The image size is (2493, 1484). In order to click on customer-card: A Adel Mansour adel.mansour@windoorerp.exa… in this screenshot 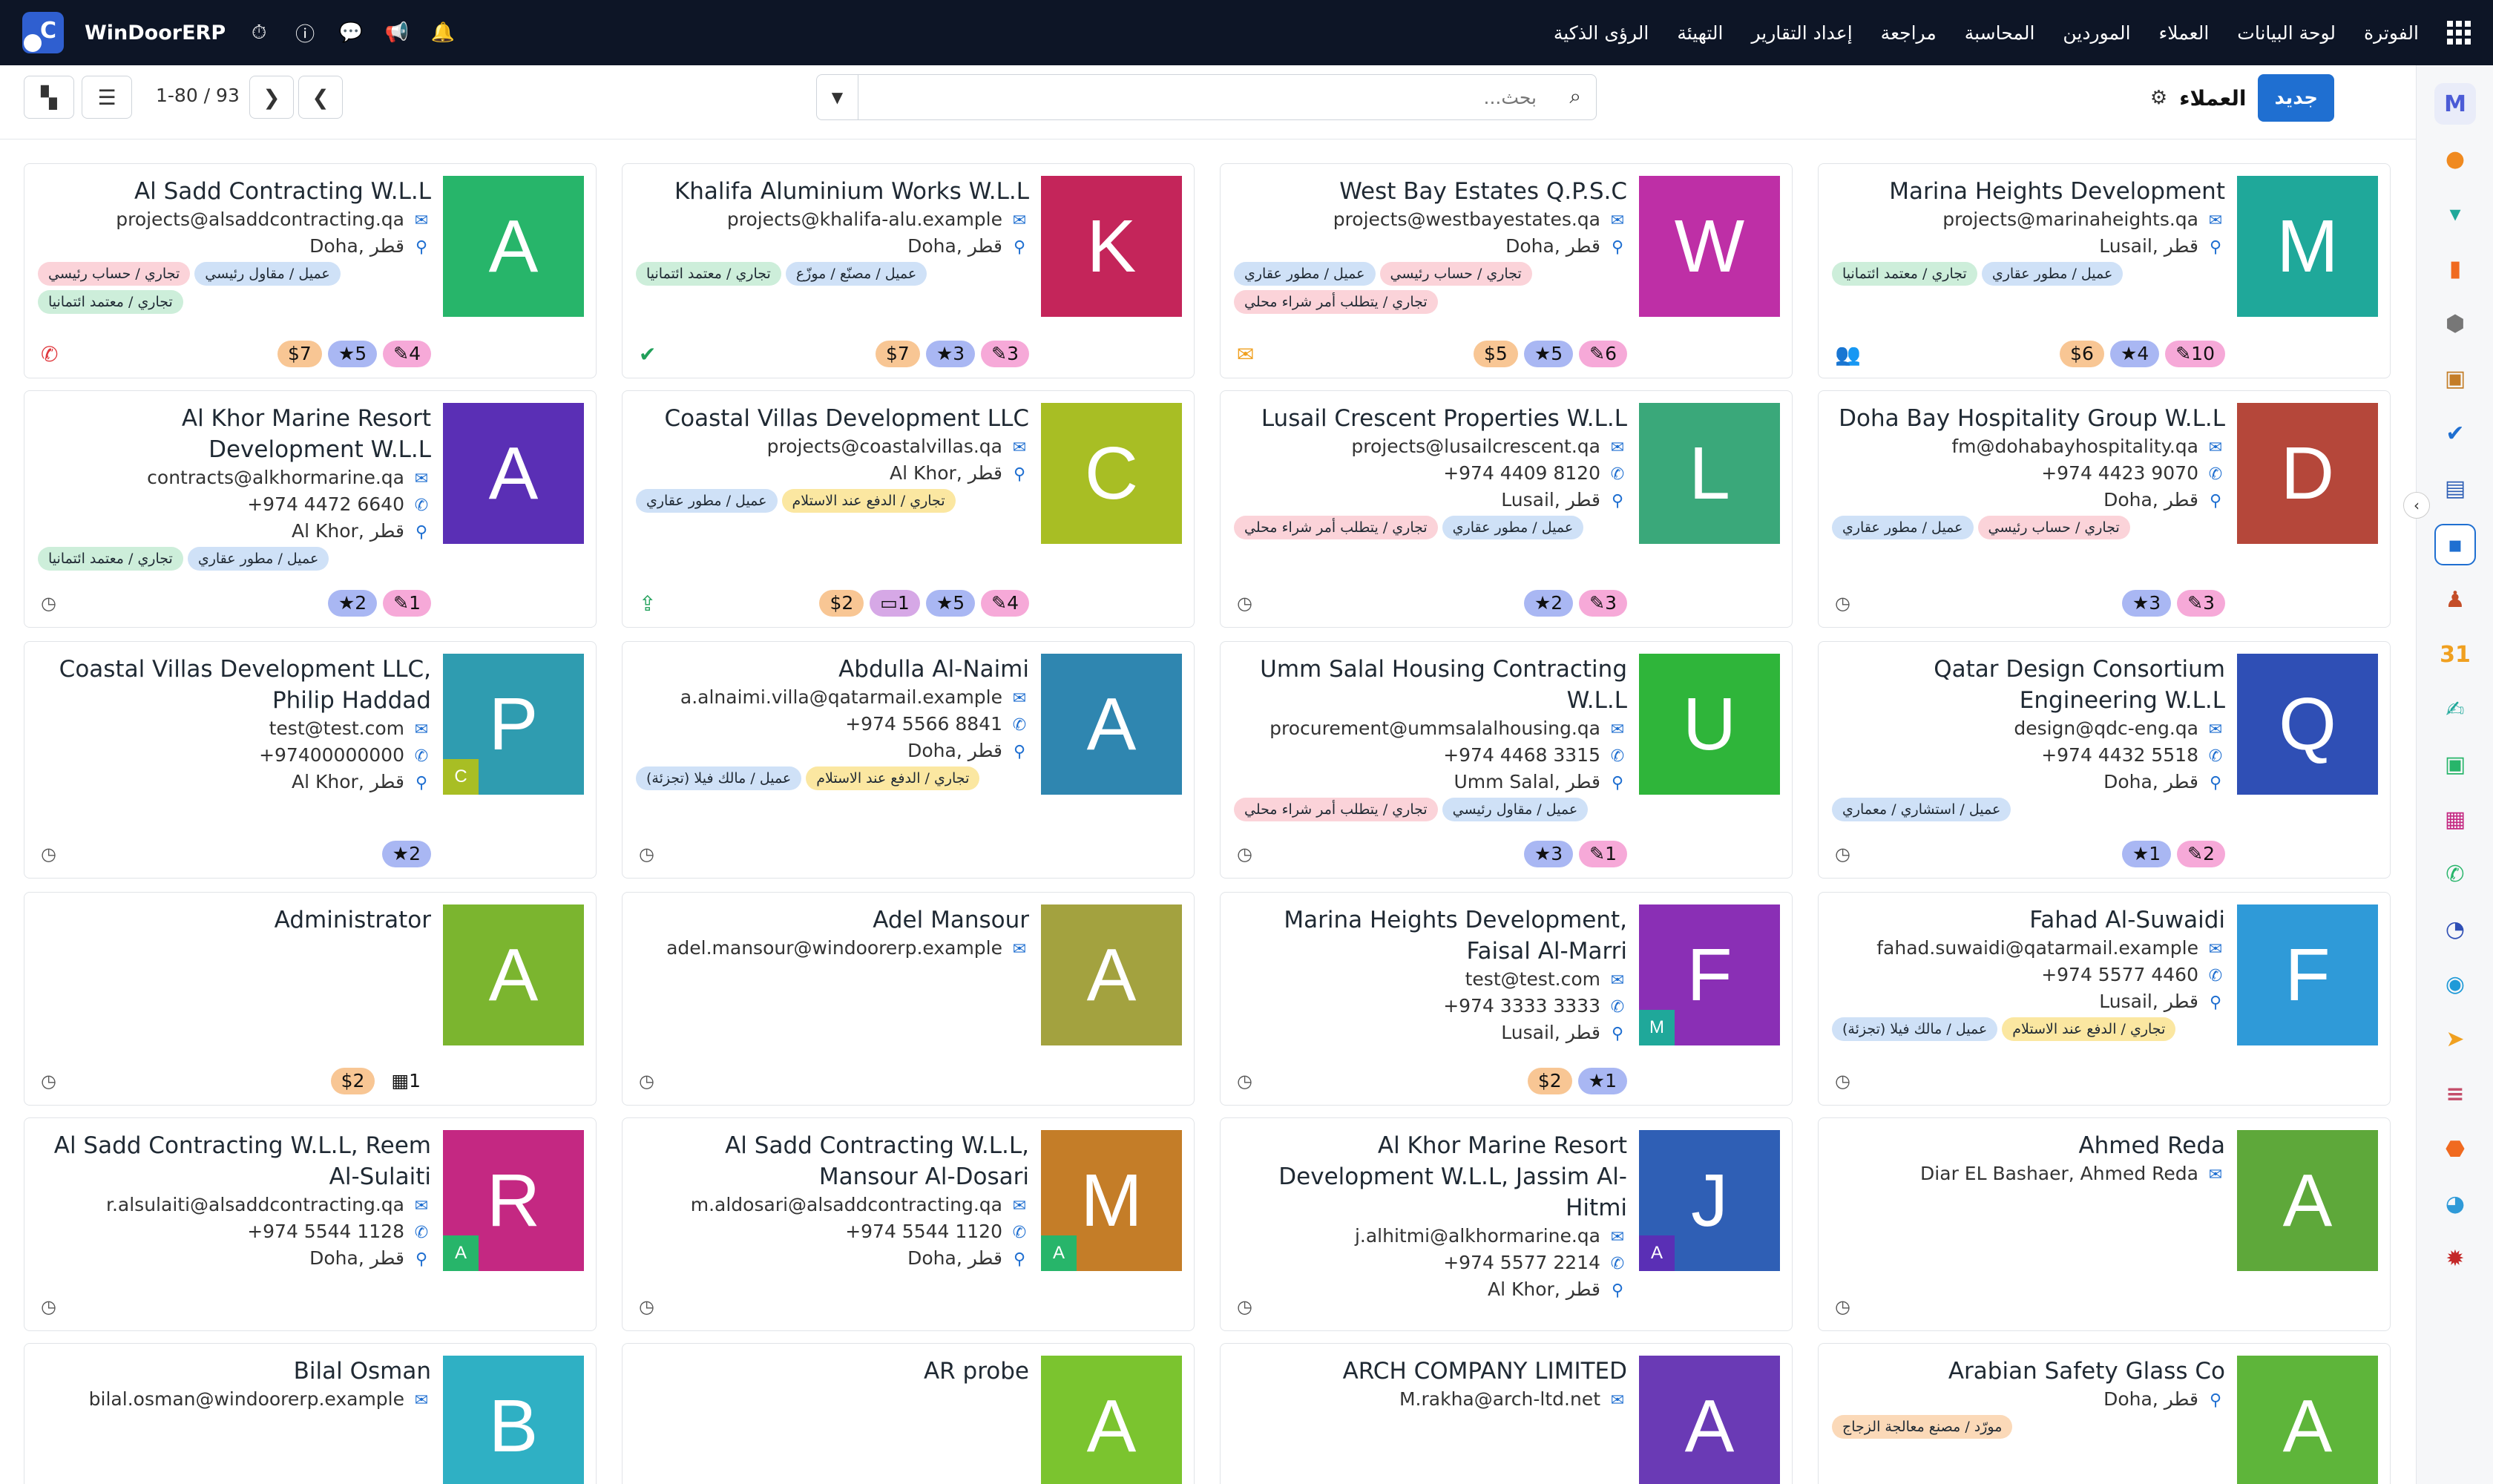, I will do `click(908, 999)`.